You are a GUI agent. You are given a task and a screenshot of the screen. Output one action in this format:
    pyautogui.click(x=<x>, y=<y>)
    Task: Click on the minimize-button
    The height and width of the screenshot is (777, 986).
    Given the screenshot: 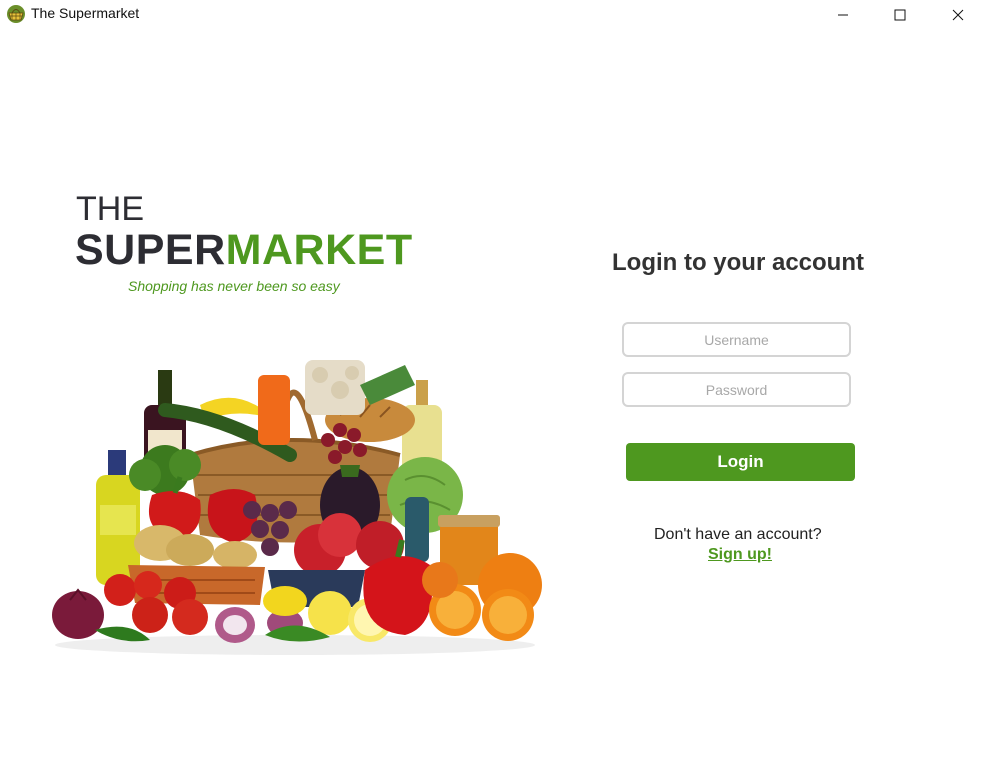 What is the action you would take?
    pyautogui.click(x=843, y=15)
    